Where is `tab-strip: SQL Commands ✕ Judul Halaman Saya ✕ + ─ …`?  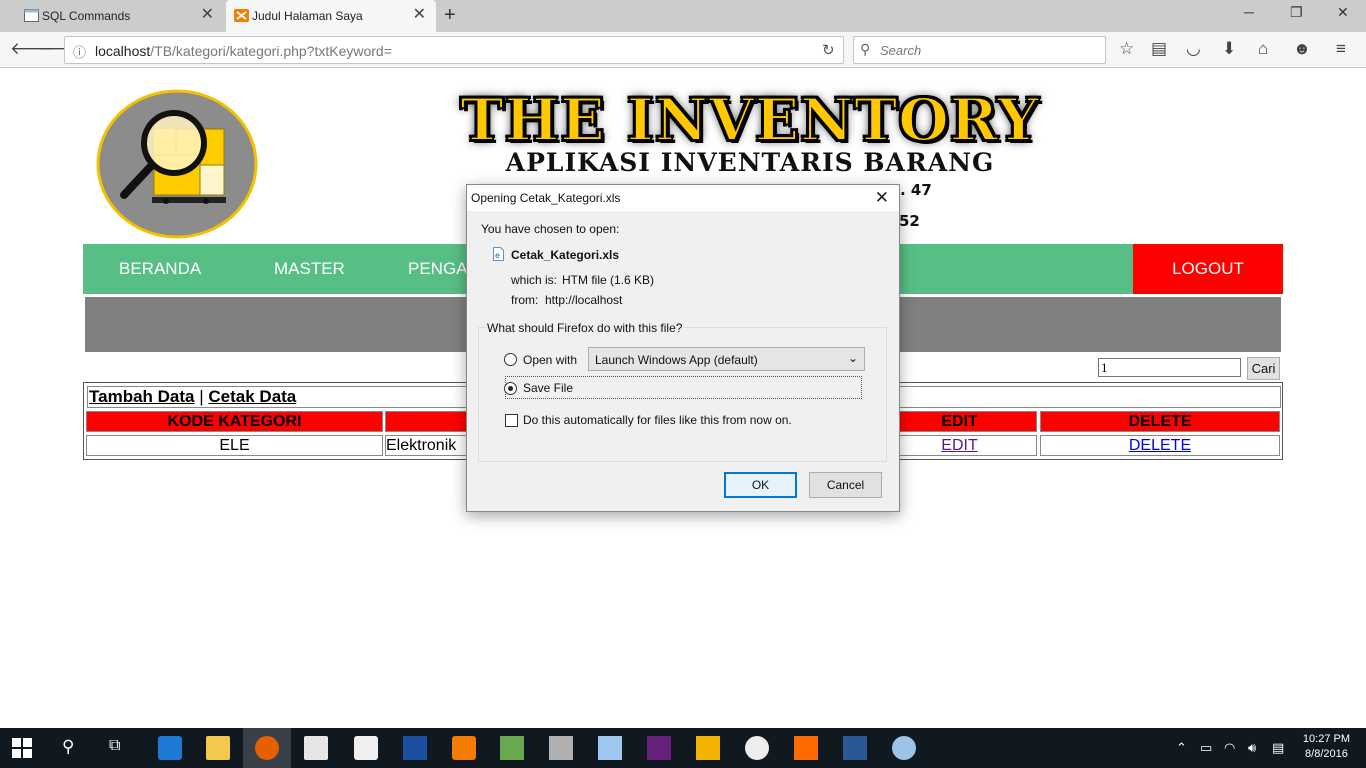
tab-strip: SQL Commands ✕ Judul Halaman Saya ✕ + ─ … is located at coordinates (683, 16).